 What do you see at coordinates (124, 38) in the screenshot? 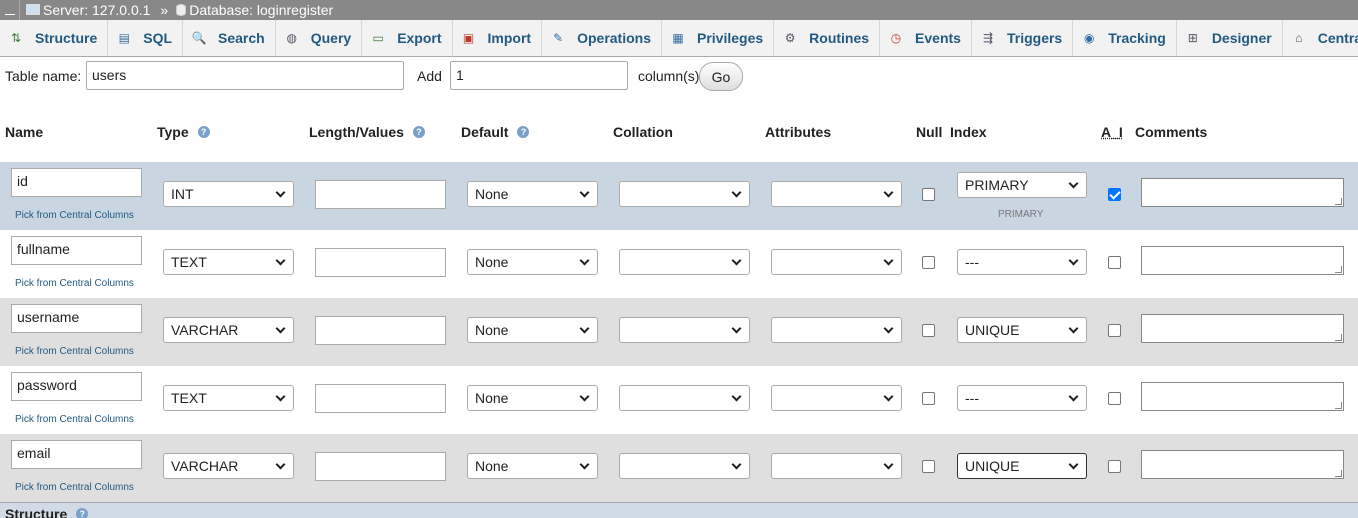
I see `sql-icon: ▤` at bounding box center [124, 38].